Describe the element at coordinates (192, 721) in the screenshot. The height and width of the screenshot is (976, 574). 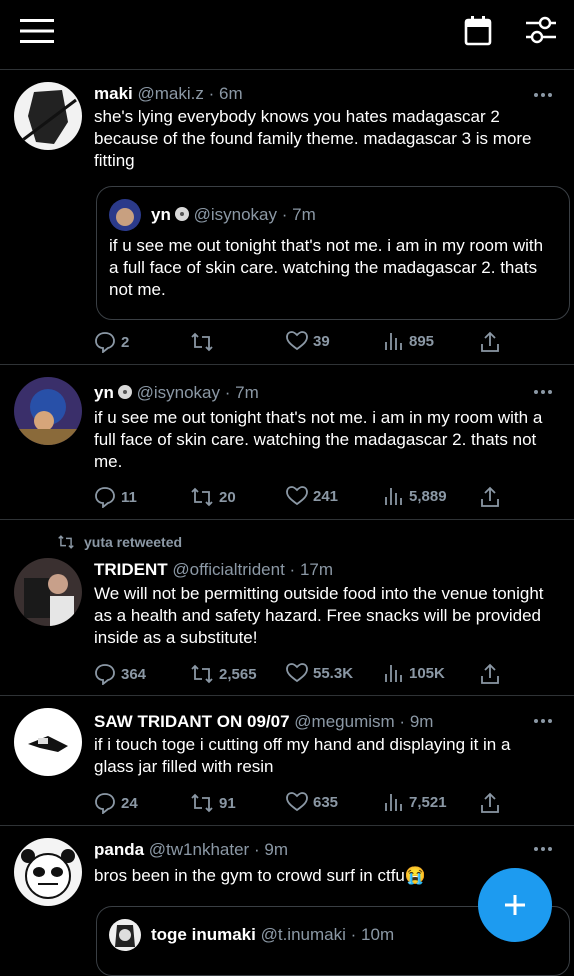
I see `display-name: SAW TRIDANT ON 09/07` at that location.